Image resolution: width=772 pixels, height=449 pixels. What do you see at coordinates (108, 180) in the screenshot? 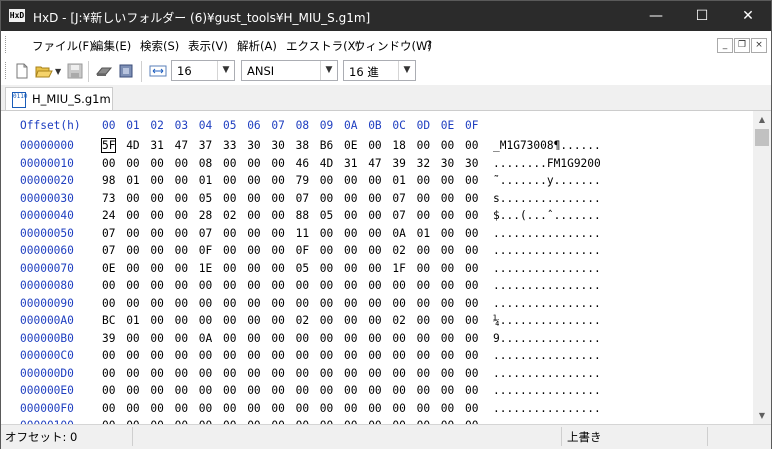
I see `hex-byte: 98` at bounding box center [108, 180].